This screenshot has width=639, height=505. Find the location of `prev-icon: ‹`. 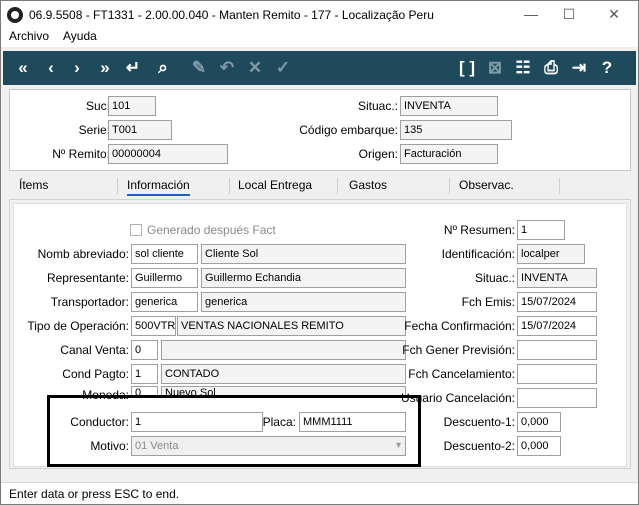

prev-icon: ‹ is located at coordinates (51, 68).